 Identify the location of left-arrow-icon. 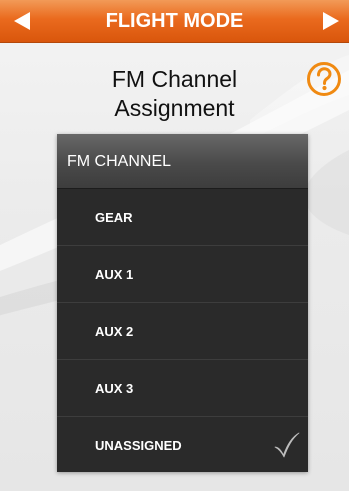
(22, 21).